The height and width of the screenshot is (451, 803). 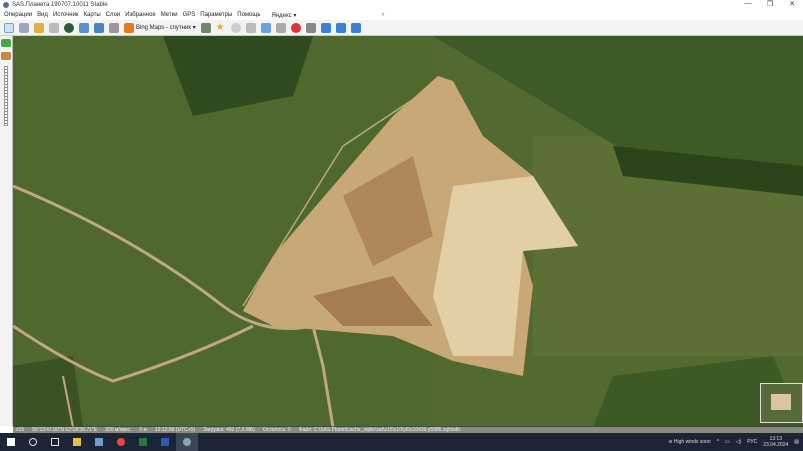 What do you see at coordinates (748, 4) in the screenshot?
I see `minimize-button: —` at bounding box center [748, 4].